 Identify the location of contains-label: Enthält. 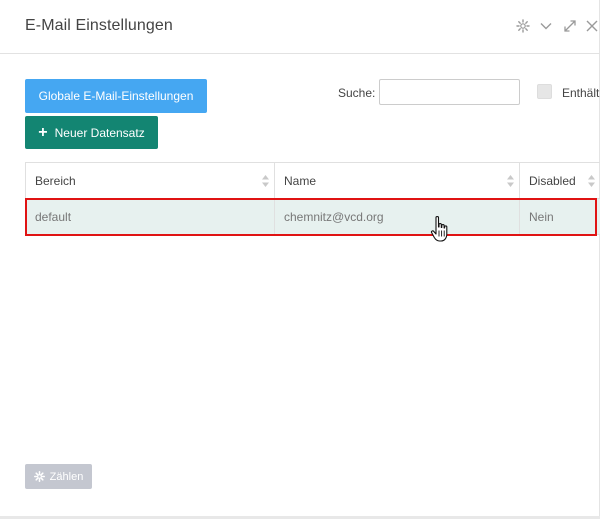
(581, 93).